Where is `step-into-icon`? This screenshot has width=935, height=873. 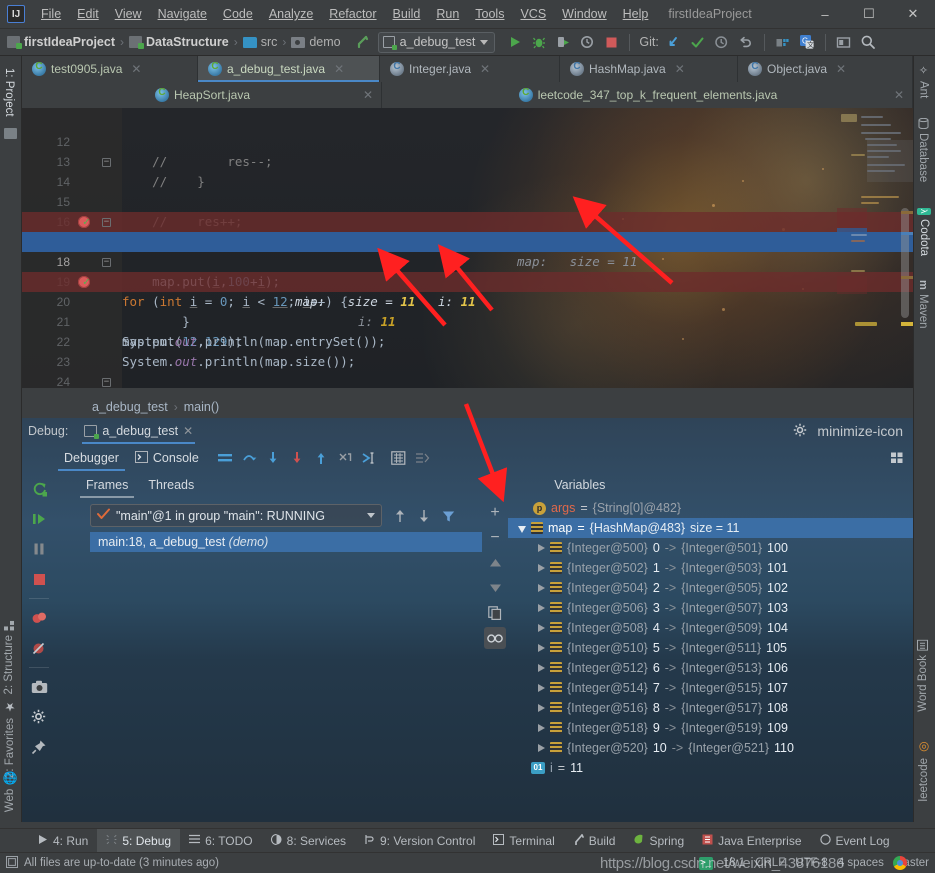
step-into-icon is located at coordinates (273, 458).